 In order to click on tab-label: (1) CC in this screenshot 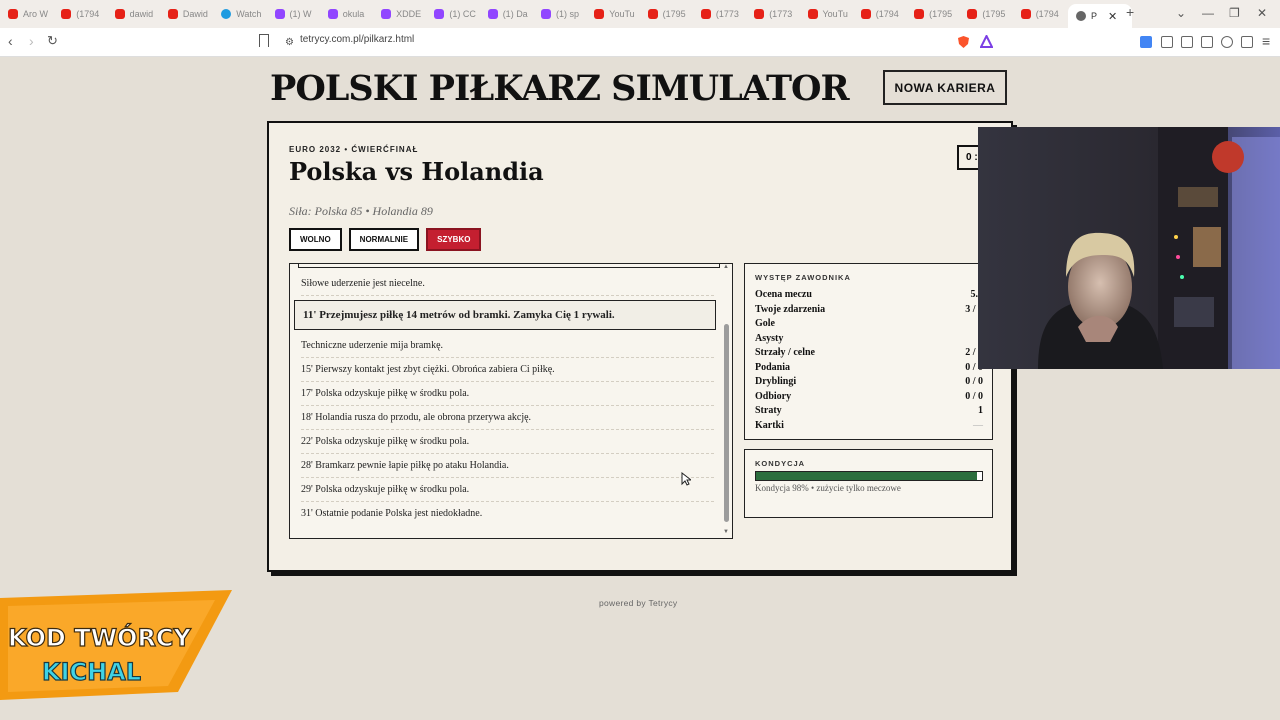, I will do `click(462, 14)`.